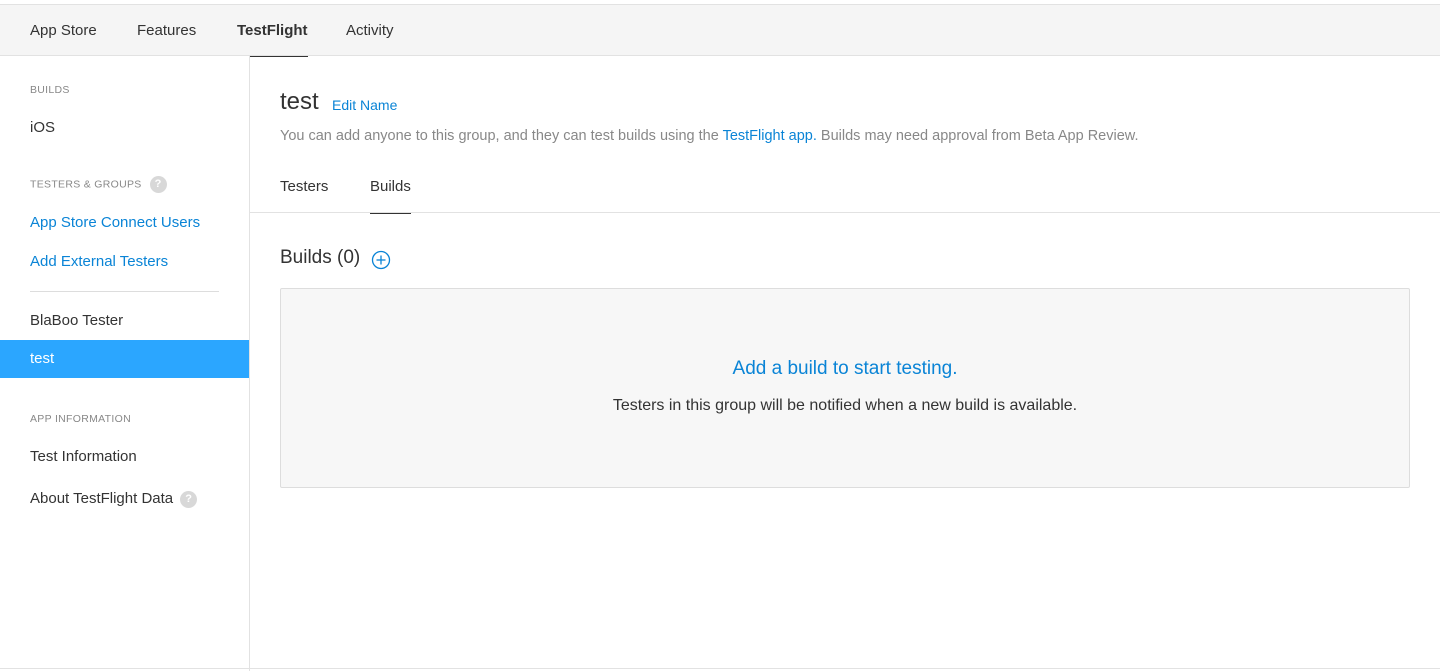 Image resolution: width=1440 pixels, height=671 pixels. I want to click on tab-activity: Activity, so click(370, 30).